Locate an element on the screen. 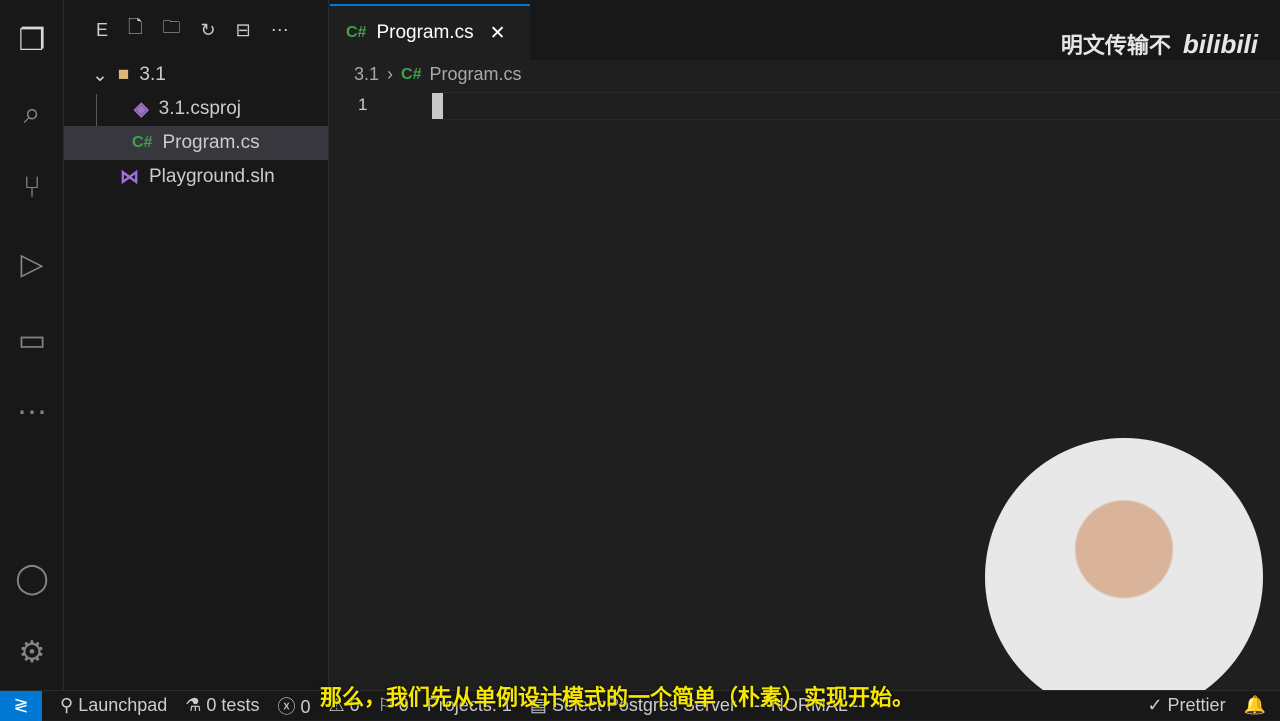  file-label: 3.1.csproj is located at coordinates (199, 108).